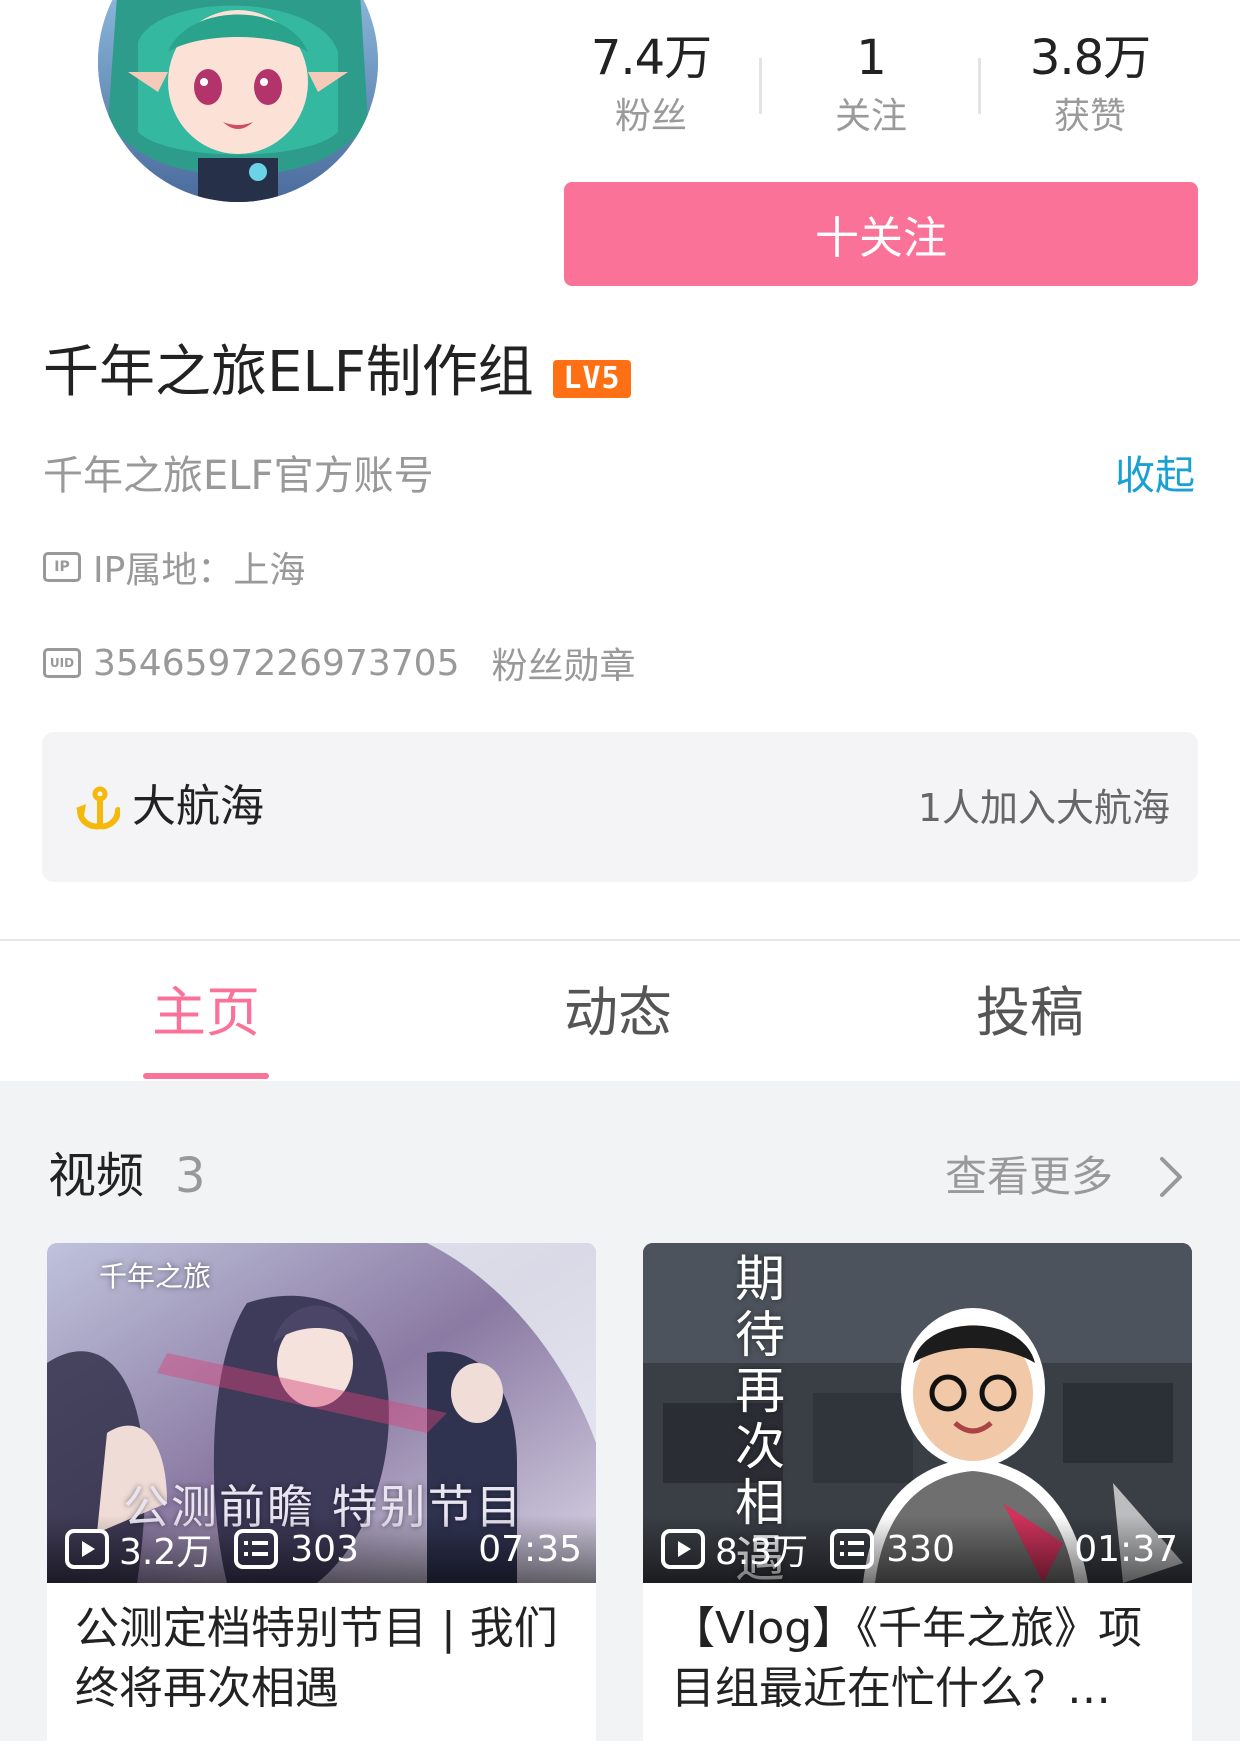  What do you see at coordinates (620, 807) in the screenshot?
I see `guard-card: 大航海 1人加入大航海` at bounding box center [620, 807].